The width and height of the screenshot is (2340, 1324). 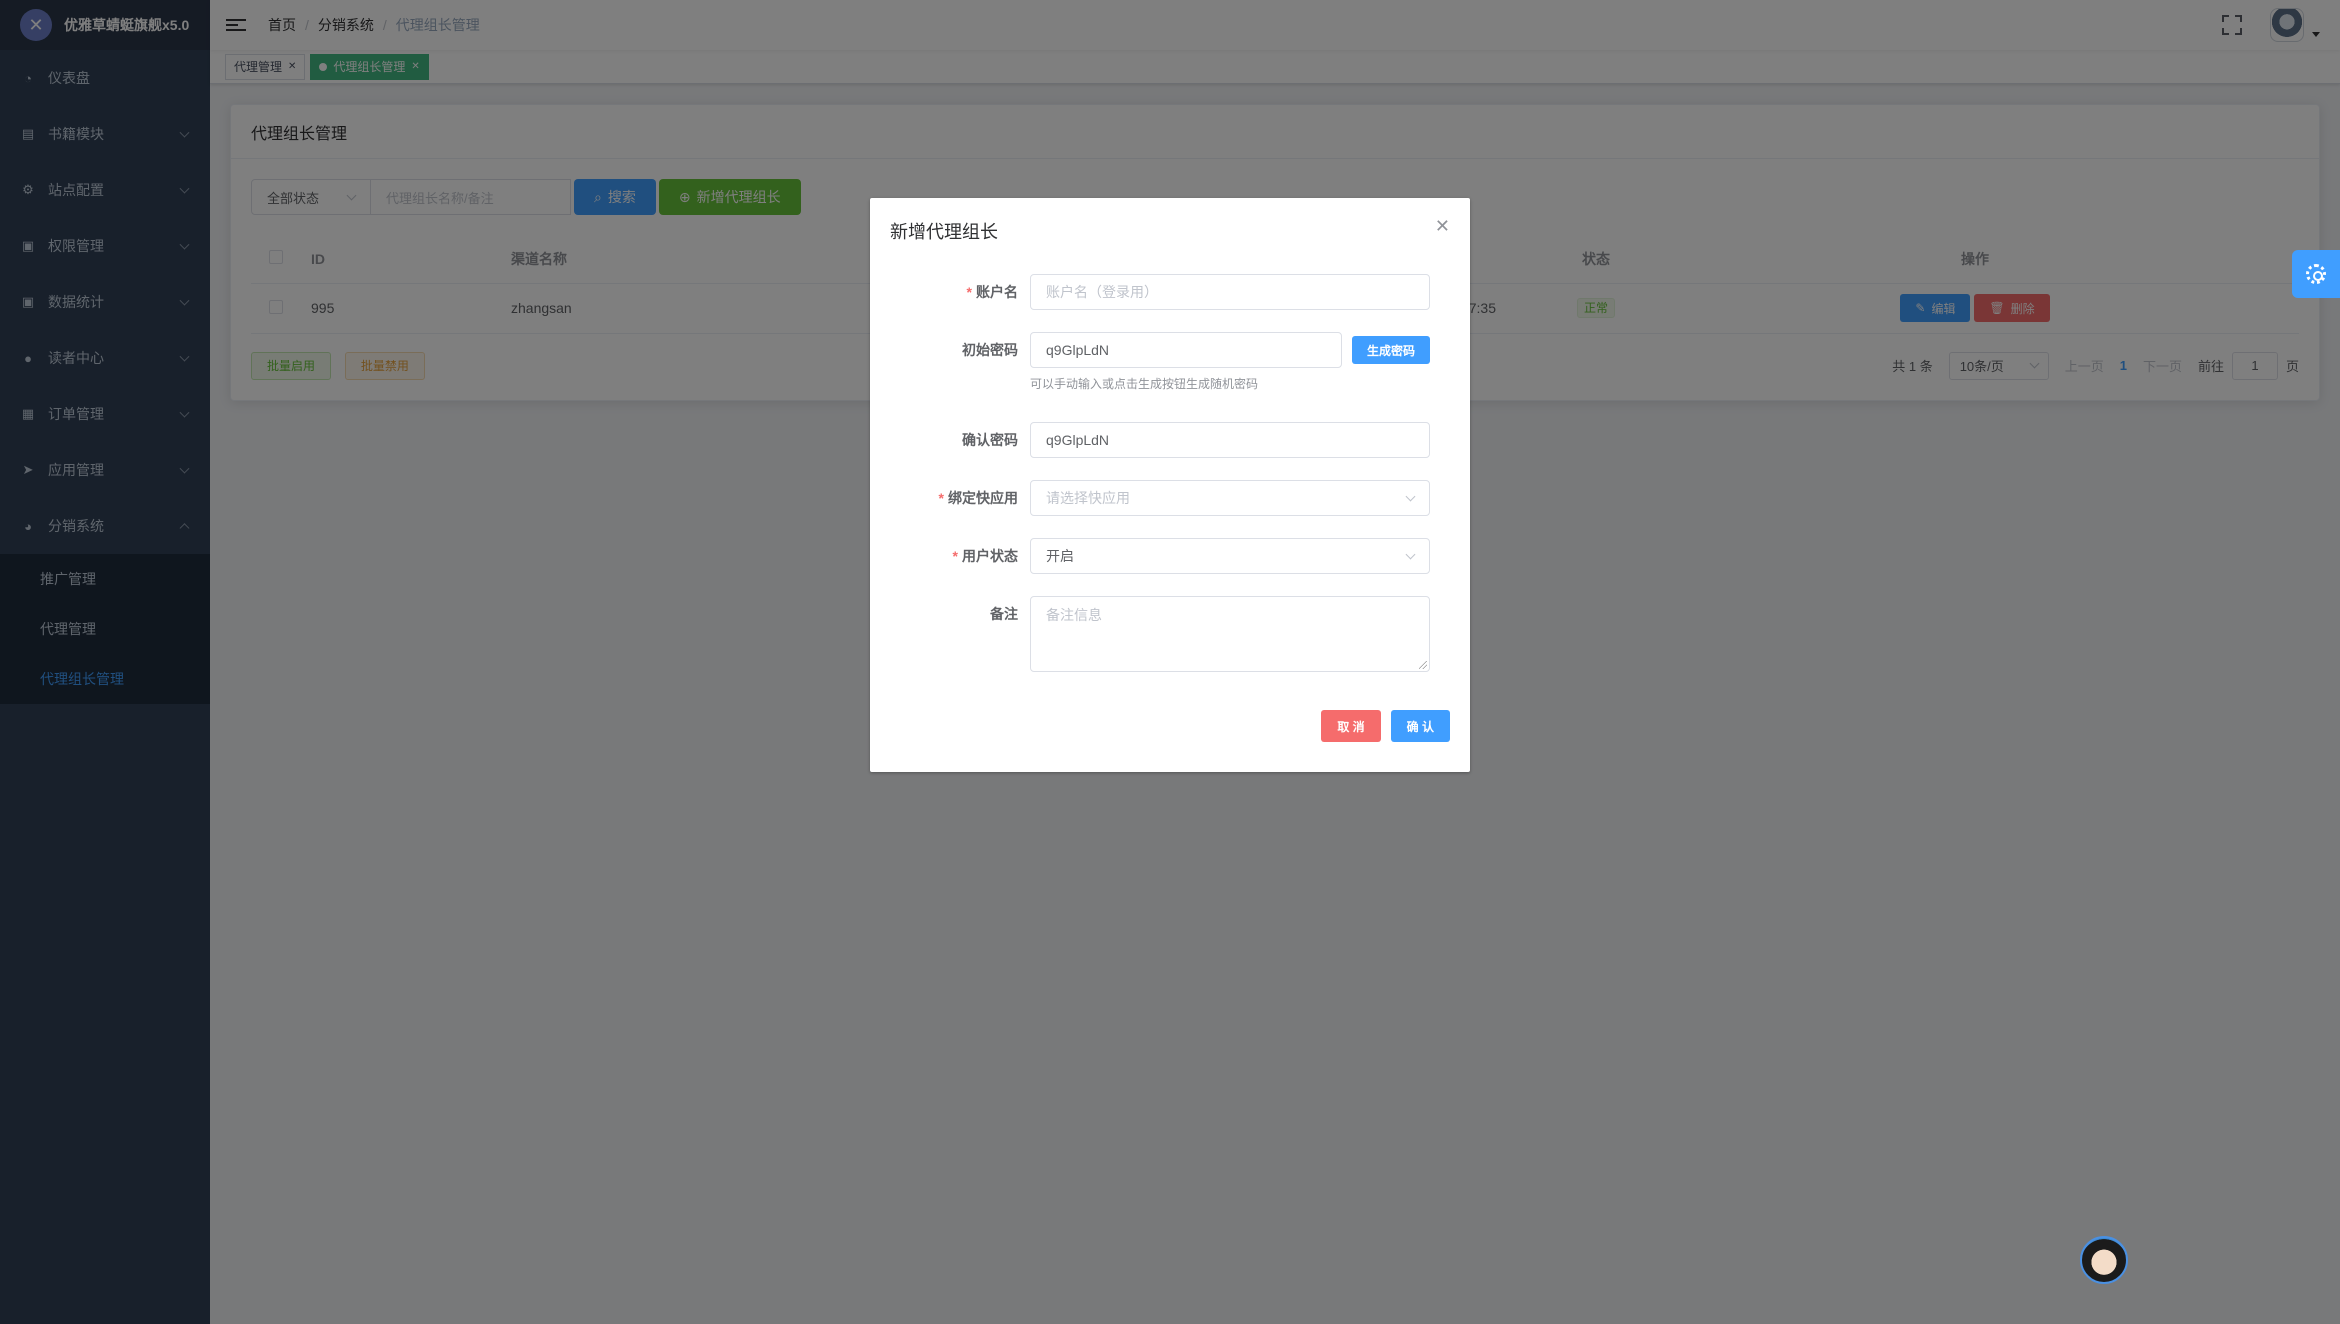 I want to click on form-label: * 用户状态, so click(x=985, y=556).